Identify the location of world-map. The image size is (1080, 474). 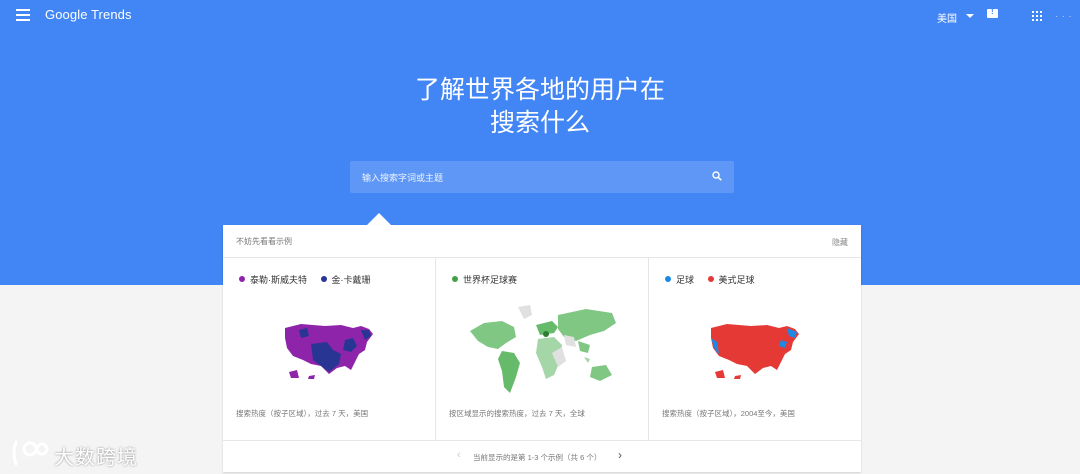
(543, 349).